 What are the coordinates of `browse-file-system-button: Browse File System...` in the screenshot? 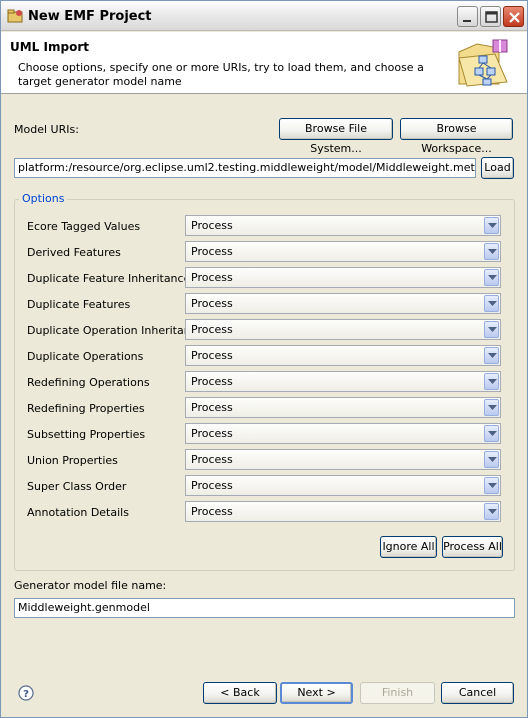 It's located at (336, 136).